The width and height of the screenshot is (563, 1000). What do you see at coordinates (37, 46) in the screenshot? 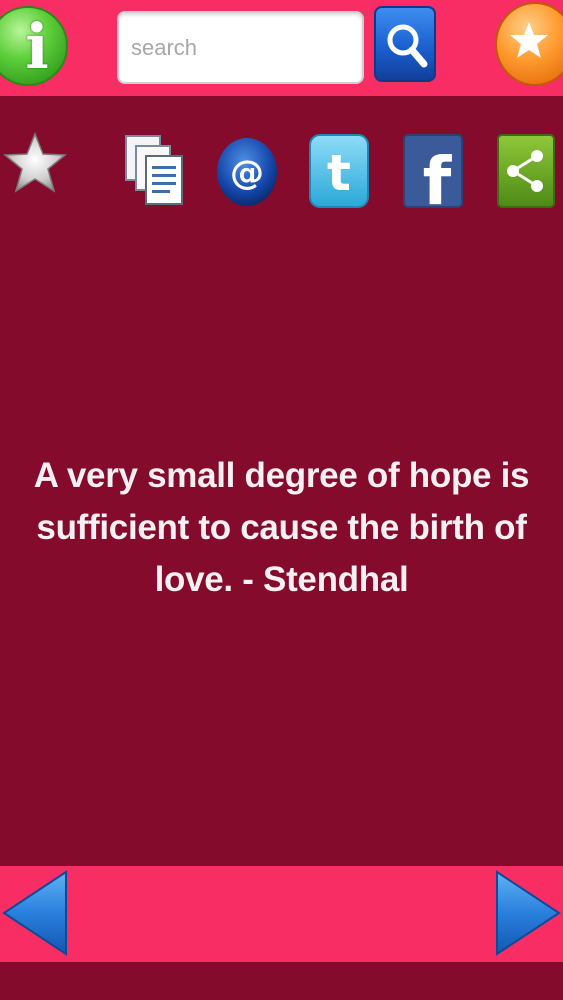
I see `info-glyph: i` at bounding box center [37, 46].